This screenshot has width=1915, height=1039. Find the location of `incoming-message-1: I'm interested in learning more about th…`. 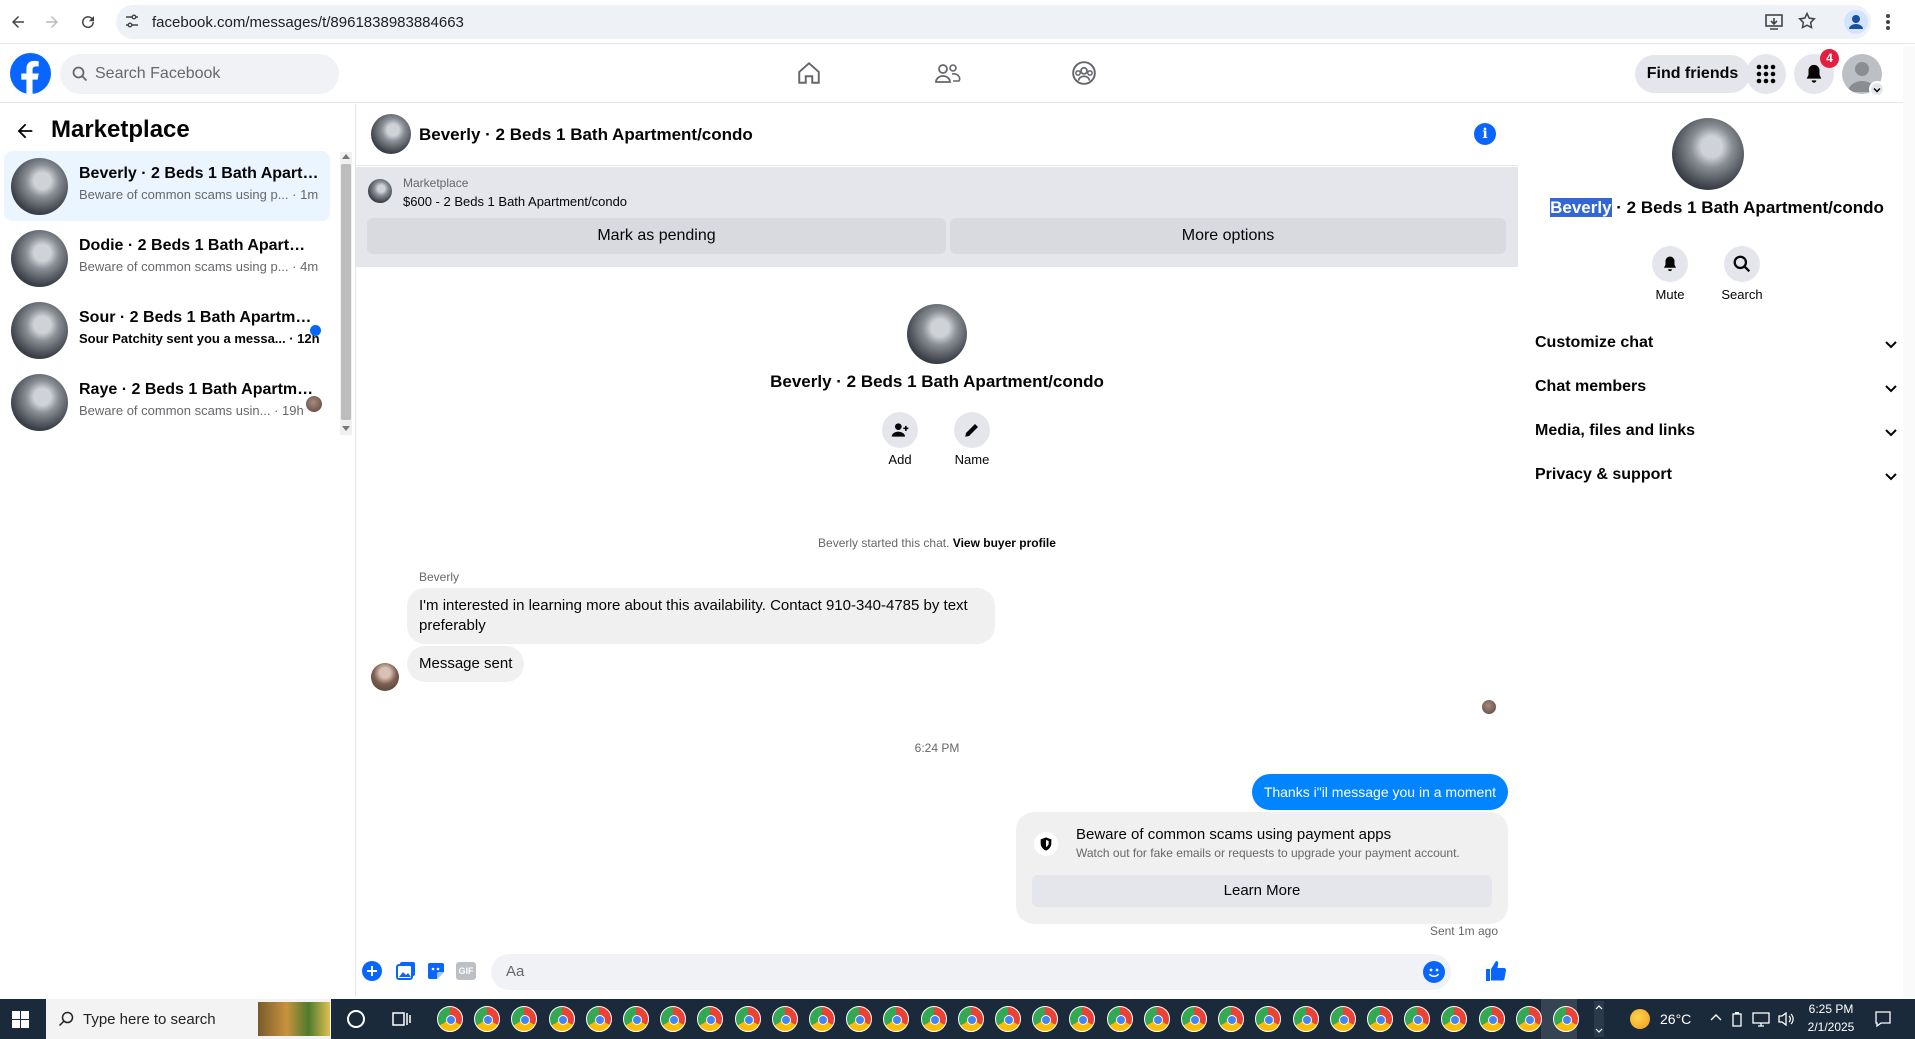

incoming-message-1: I'm interested in learning more about th… is located at coordinates (701, 616).